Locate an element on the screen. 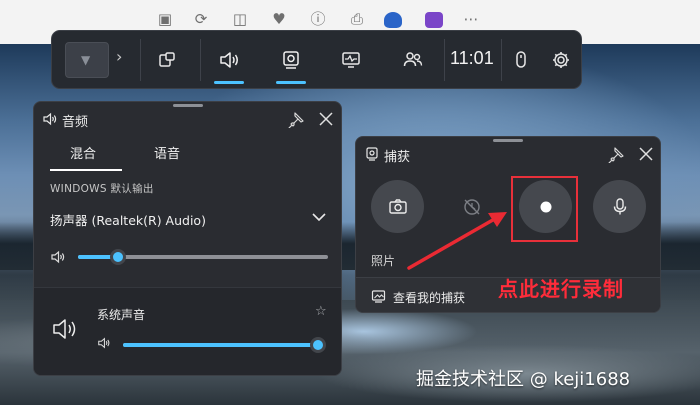 This screenshot has height=405, width=700. annotation-callout: 点此进行录制 is located at coordinates (561, 289).